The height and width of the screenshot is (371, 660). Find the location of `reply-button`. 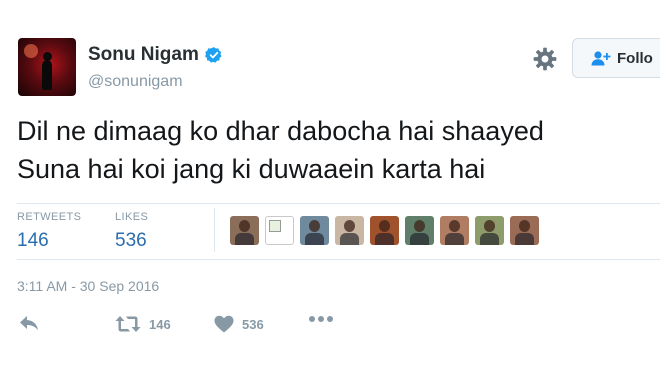

reply-button is located at coordinates (29, 323).